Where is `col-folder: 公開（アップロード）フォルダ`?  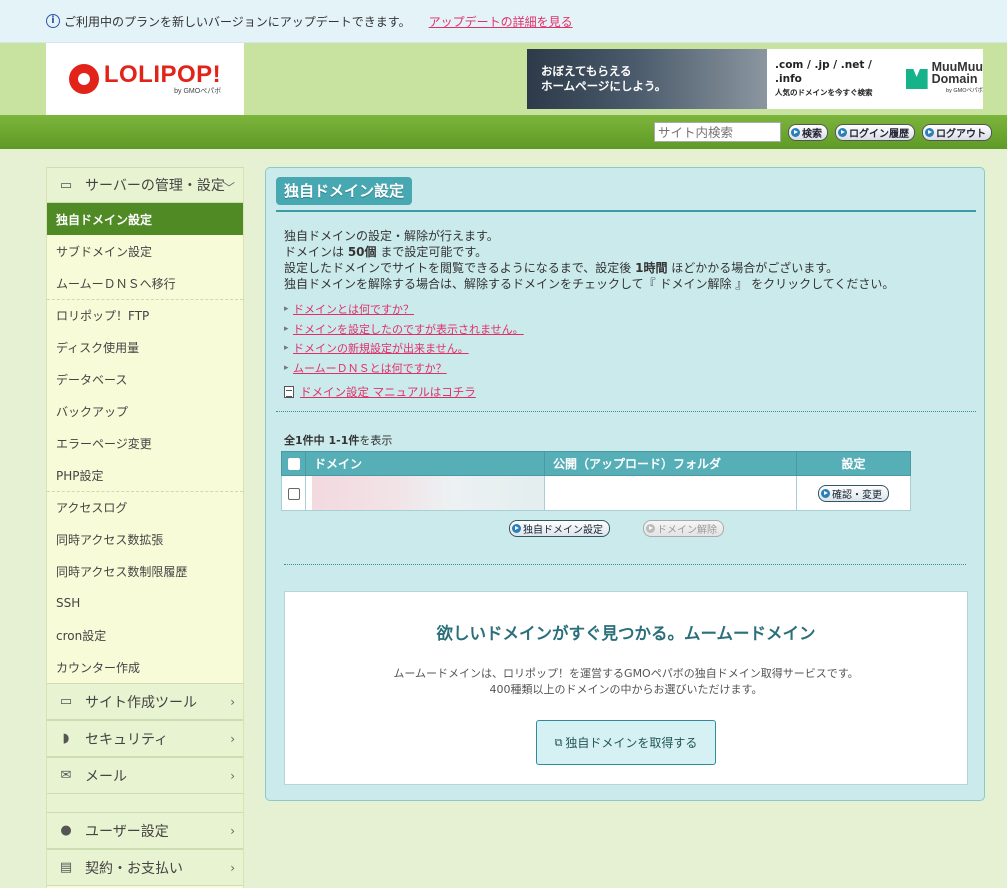
col-folder: 公開（アップロード）フォルダ is located at coordinates (670, 463).